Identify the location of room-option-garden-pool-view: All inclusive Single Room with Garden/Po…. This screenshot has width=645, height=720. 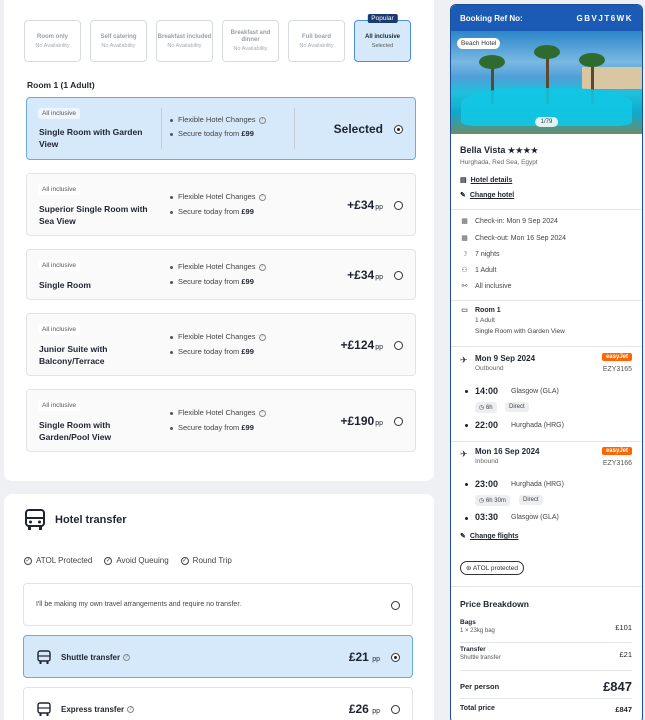
(221, 420).